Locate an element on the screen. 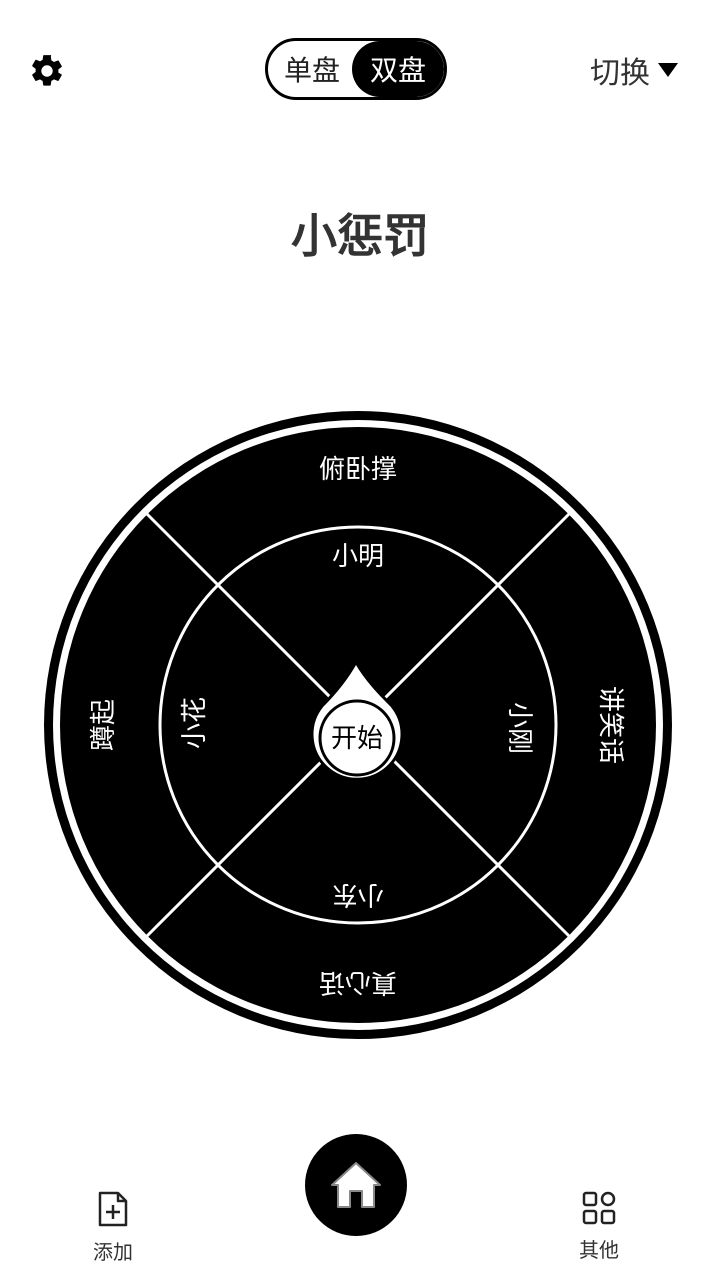  nav-other: 其他 is located at coordinates (599, 1226).